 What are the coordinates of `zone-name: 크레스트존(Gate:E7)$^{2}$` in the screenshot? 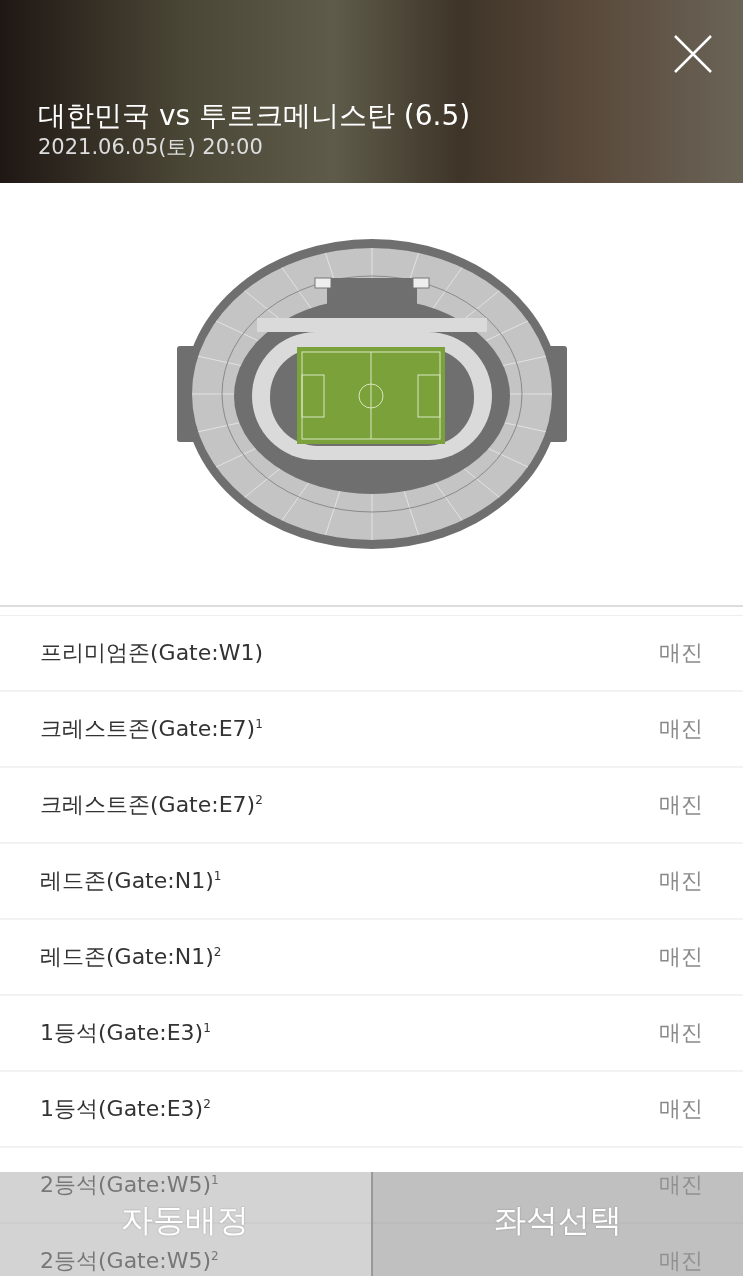 It's located at (151, 805).